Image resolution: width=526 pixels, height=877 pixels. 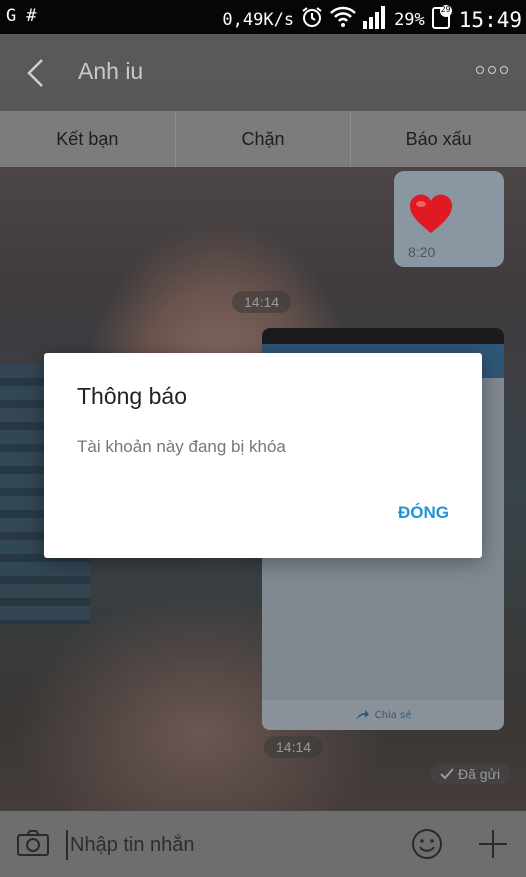 I want to click on message-time: 8:20, so click(x=422, y=252).